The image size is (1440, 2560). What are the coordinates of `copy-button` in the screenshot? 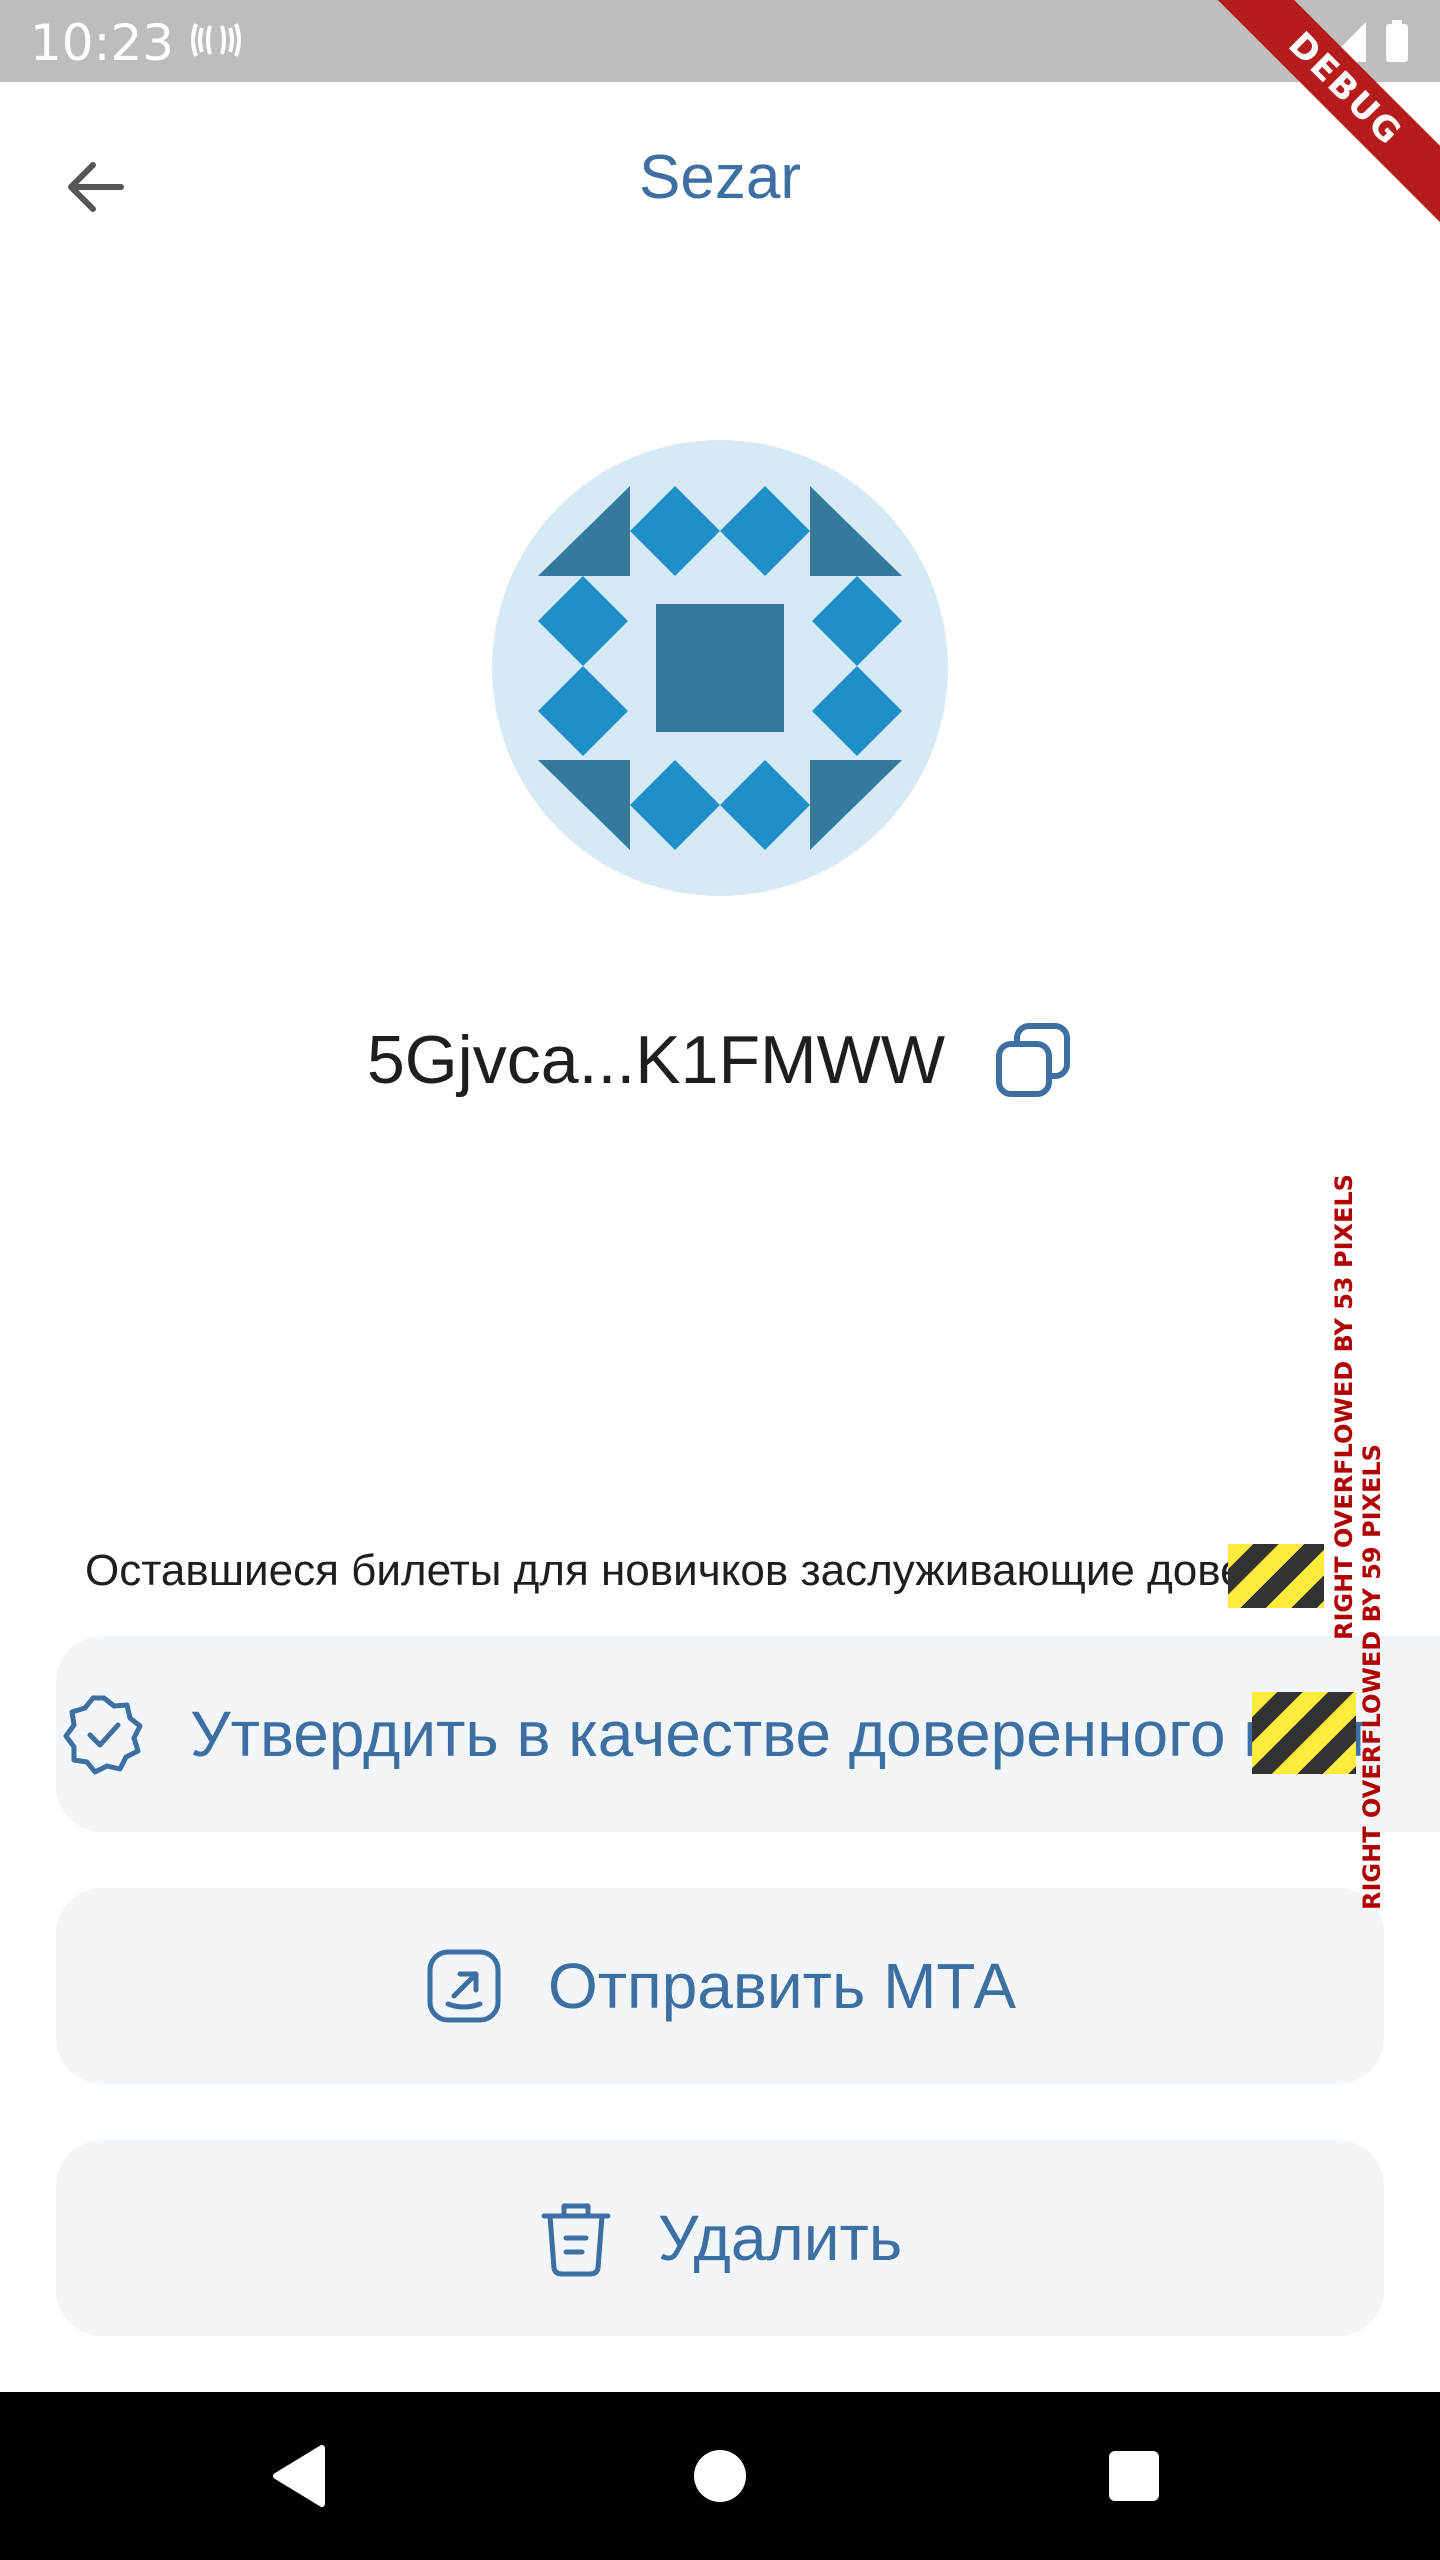 It's located at (1033, 1060).